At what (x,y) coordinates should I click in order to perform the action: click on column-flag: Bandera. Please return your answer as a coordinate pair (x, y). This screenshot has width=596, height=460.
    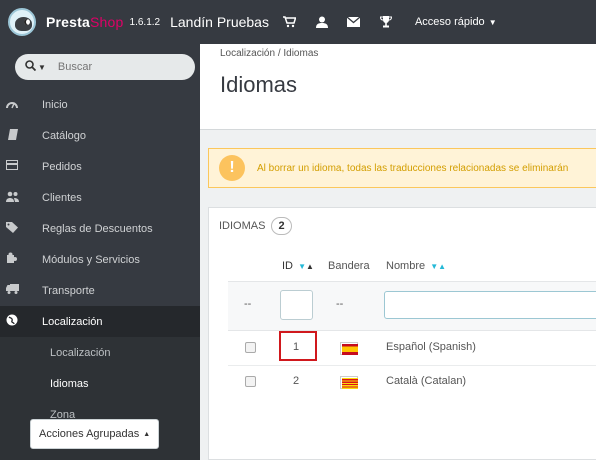
    Looking at the image, I should click on (349, 266).